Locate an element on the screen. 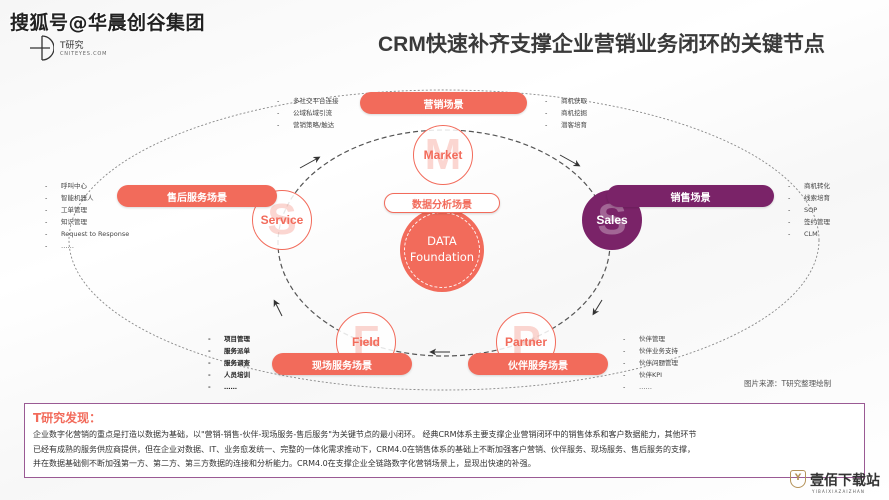 The height and width of the screenshot is (500, 889). scene-pill-market: 营销场景 is located at coordinates (443, 103).